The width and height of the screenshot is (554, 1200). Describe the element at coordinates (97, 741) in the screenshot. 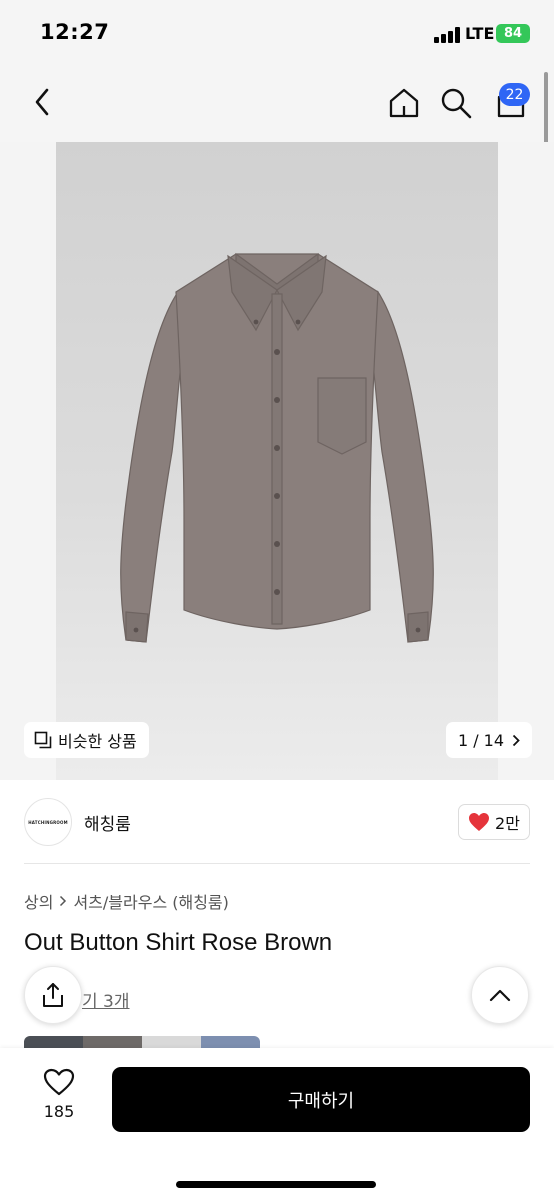

I see `similar-items-label: 비슷한 상품` at that location.